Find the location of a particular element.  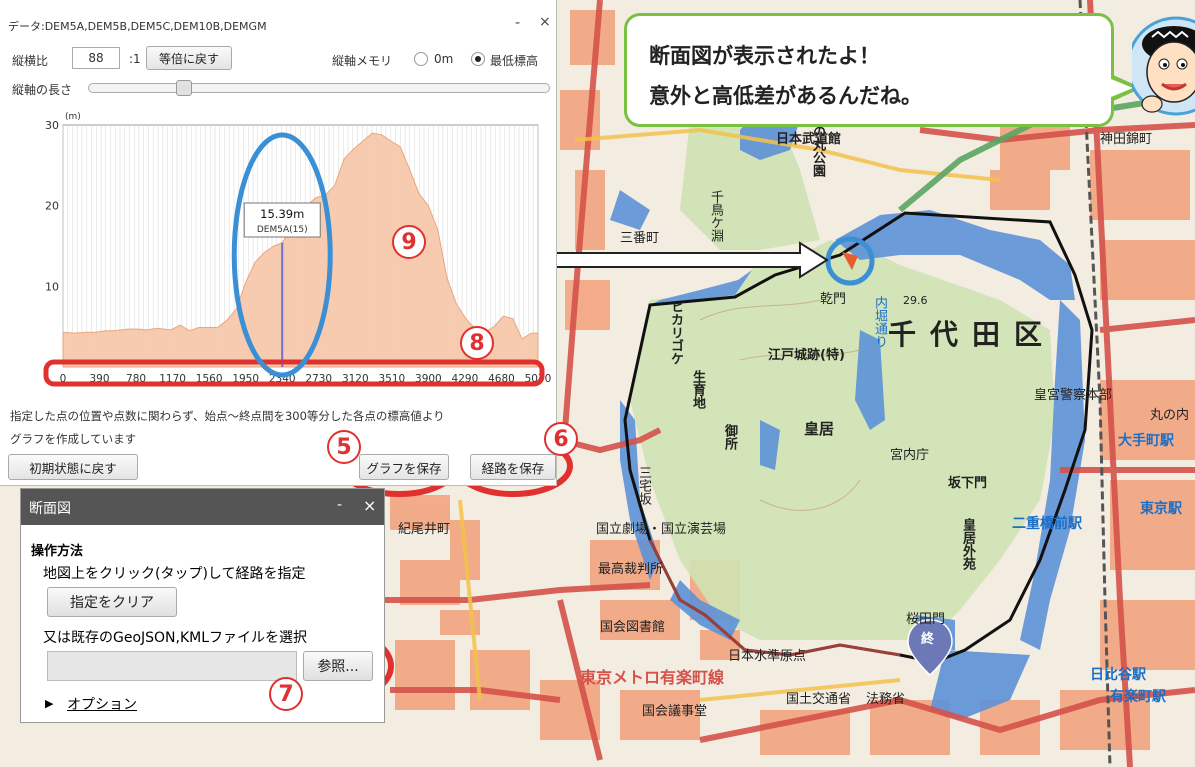

map-label-mlit: 国土交通省 is located at coordinates (819, 699).